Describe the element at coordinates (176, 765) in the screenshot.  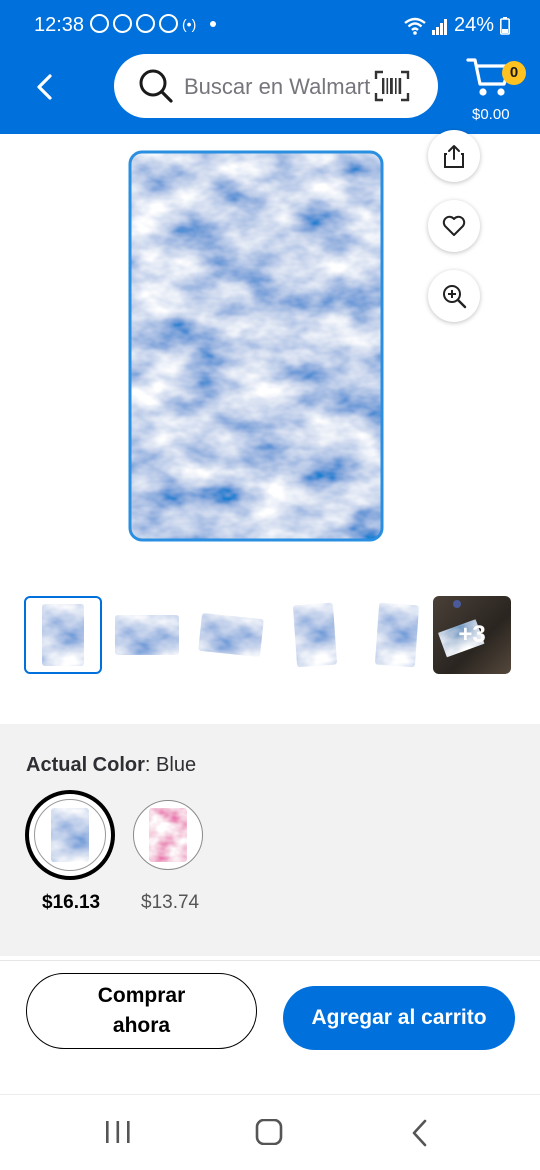
I see `variant-value: Blue` at that location.